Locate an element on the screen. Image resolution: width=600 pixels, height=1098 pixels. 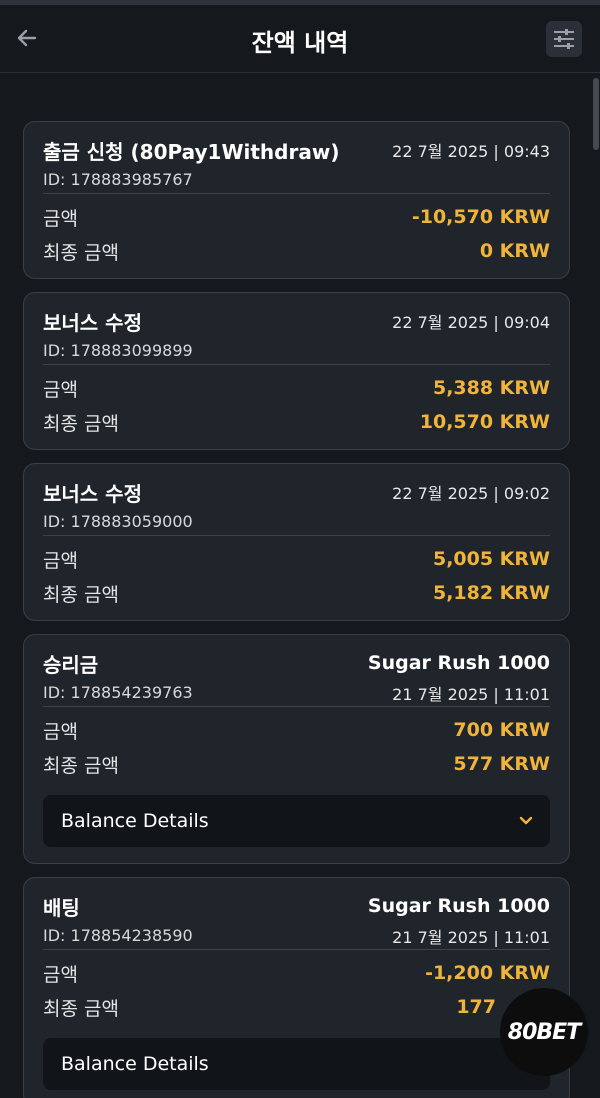
brand-logo-text: 80BET is located at coordinates (544, 1032).